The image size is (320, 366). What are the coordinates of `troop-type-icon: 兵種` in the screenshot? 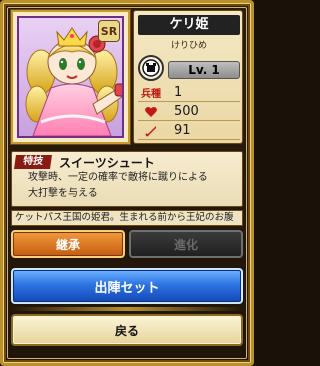 It's located at (151, 94).